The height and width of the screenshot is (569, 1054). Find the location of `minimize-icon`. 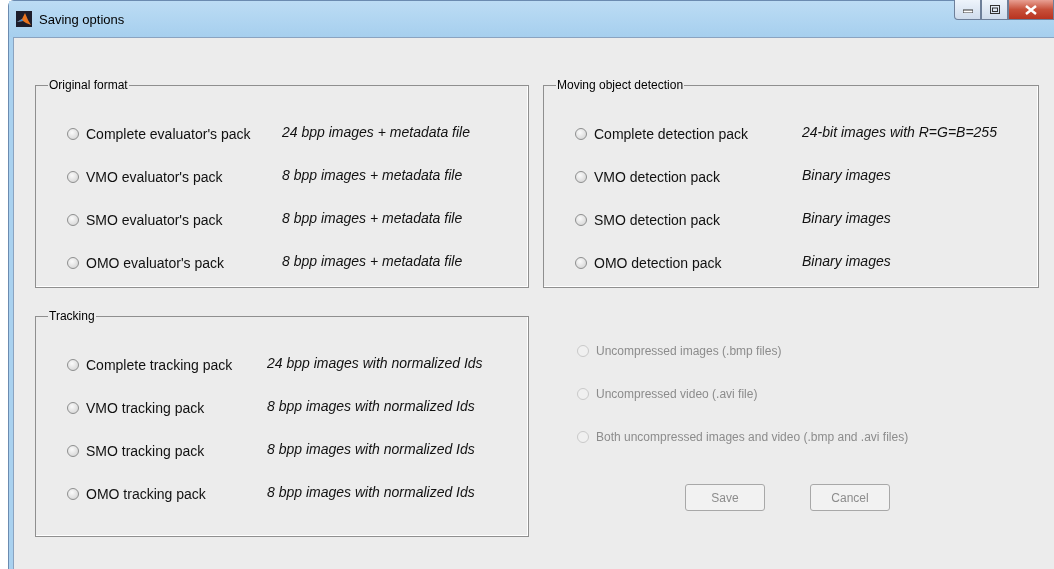

minimize-icon is located at coordinates (967, 9).